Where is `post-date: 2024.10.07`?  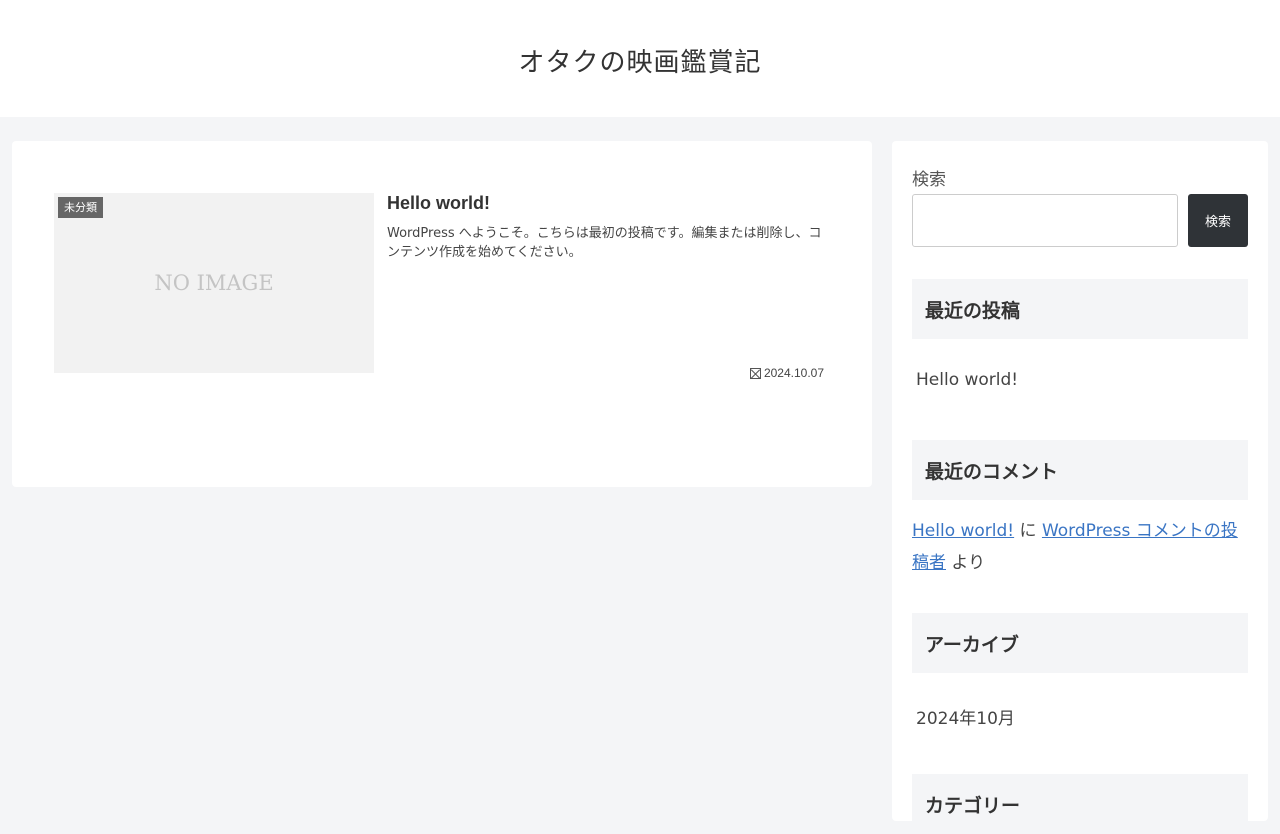 post-date: 2024.10.07 is located at coordinates (786, 373).